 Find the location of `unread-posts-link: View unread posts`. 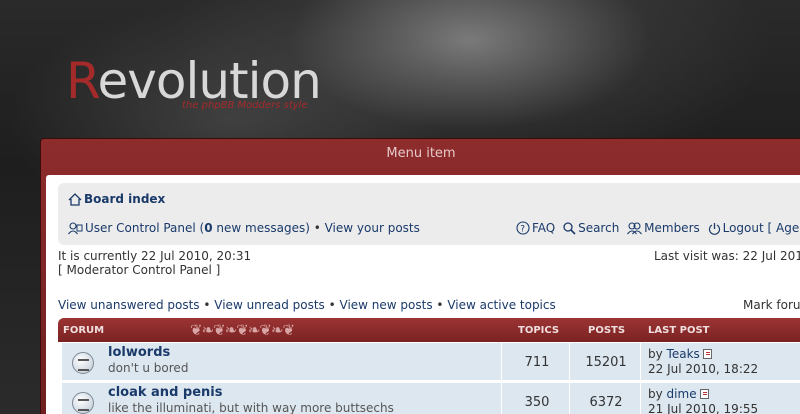

unread-posts-link: View unread posts is located at coordinates (269, 305).